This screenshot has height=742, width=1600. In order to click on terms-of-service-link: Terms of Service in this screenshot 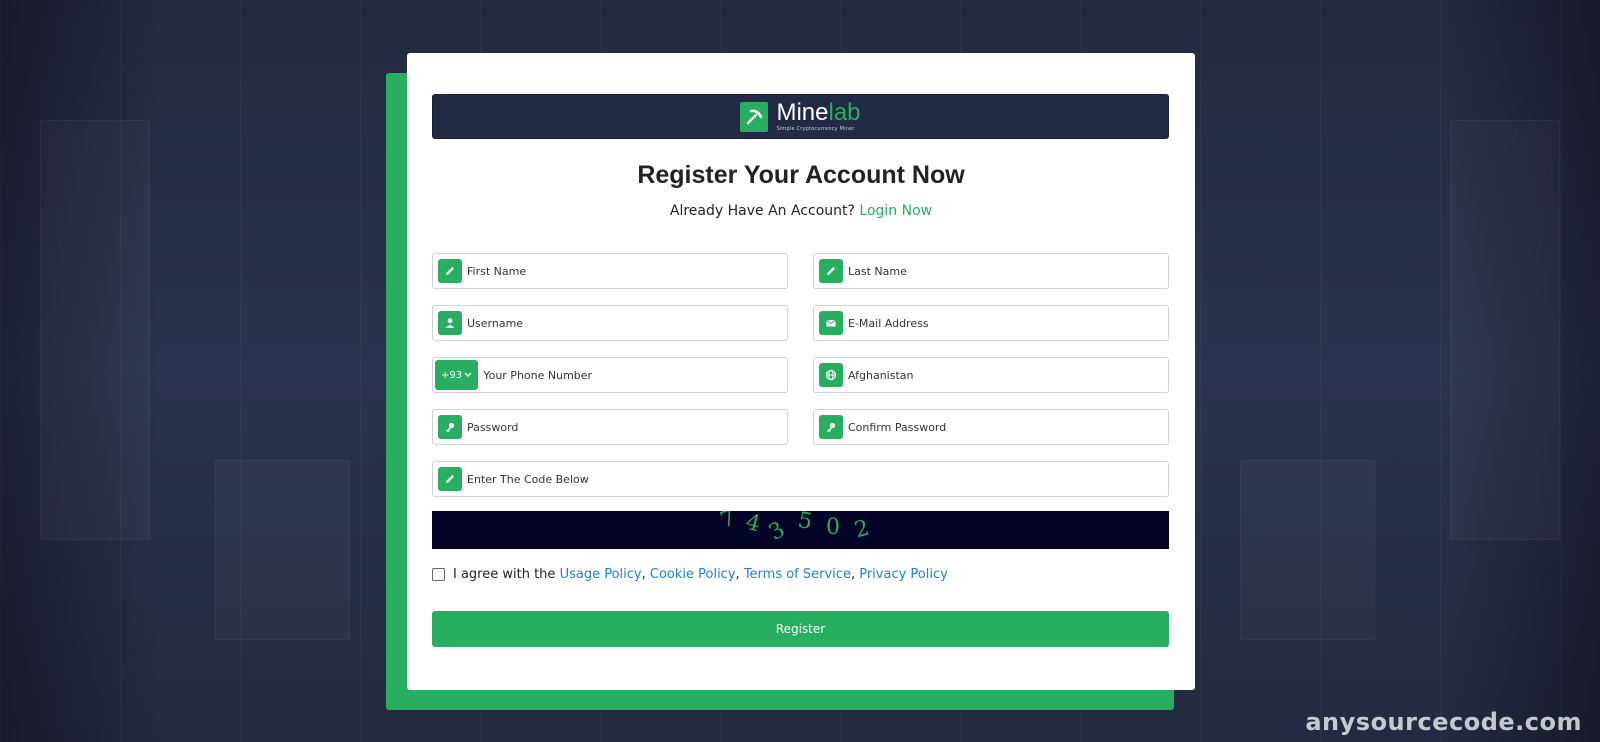, I will do `click(797, 574)`.